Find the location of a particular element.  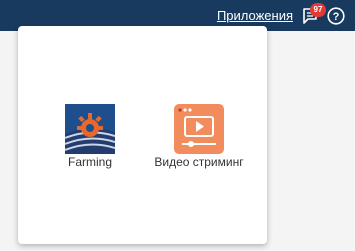

help-icon: ? is located at coordinates (336, 16).